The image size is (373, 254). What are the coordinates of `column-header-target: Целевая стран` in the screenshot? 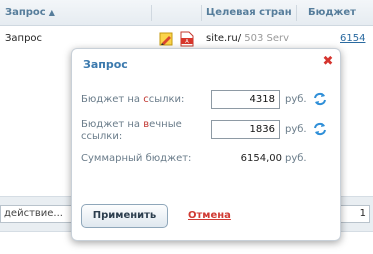 It's located at (249, 13).